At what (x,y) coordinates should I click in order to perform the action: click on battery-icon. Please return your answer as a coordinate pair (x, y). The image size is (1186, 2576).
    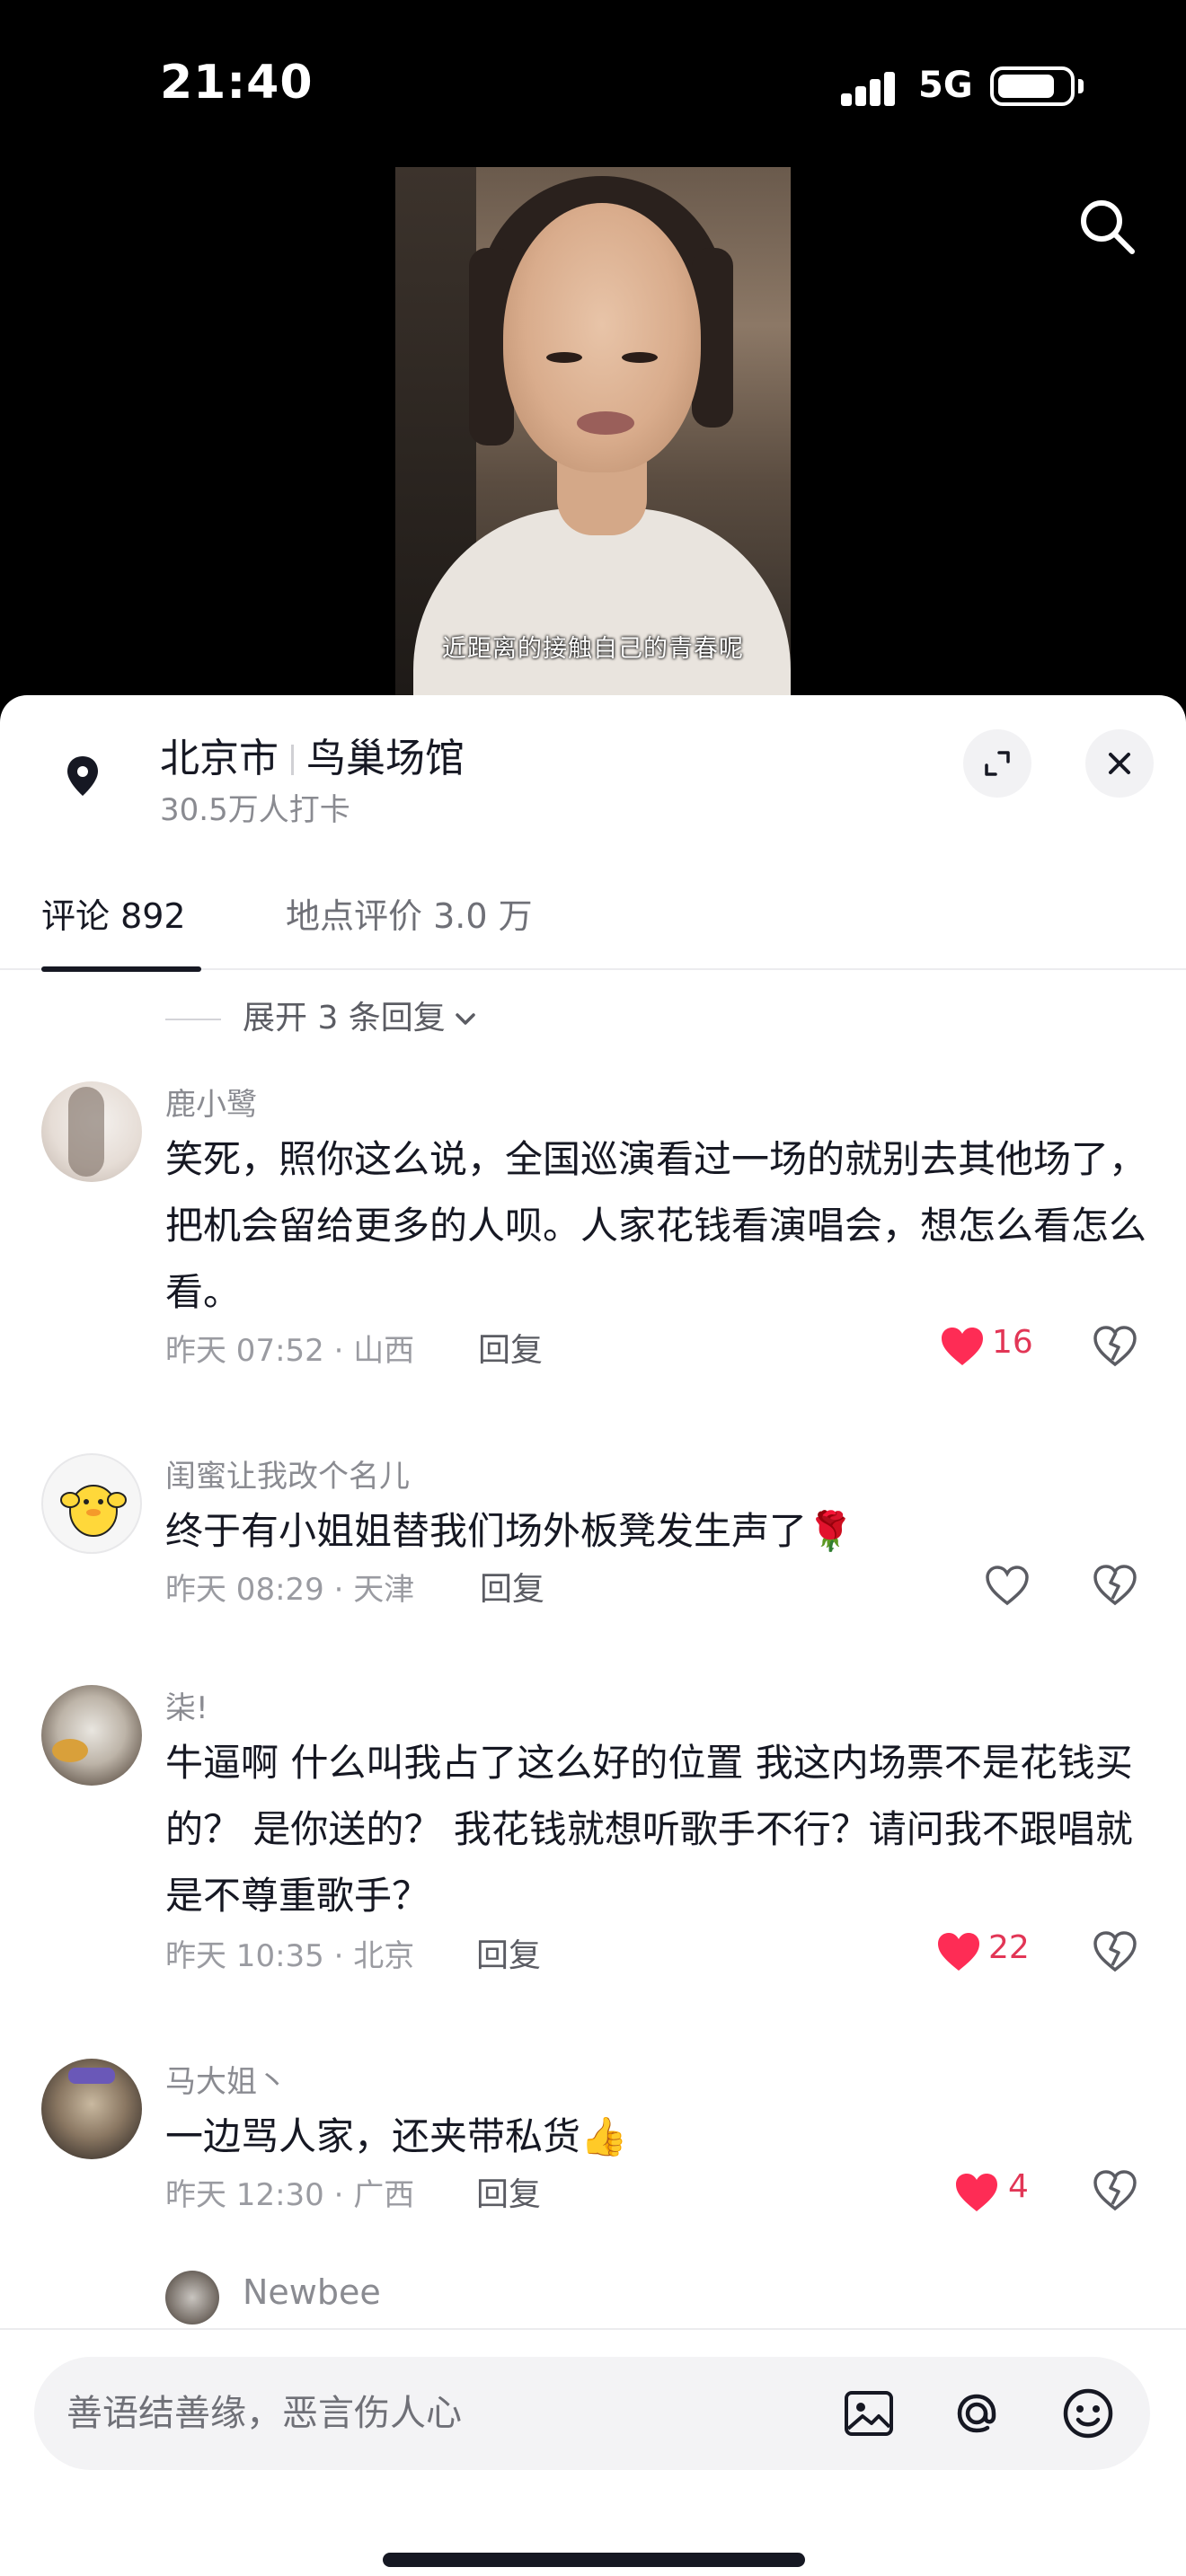
    Looking at the image, I should click on (1032, 86).